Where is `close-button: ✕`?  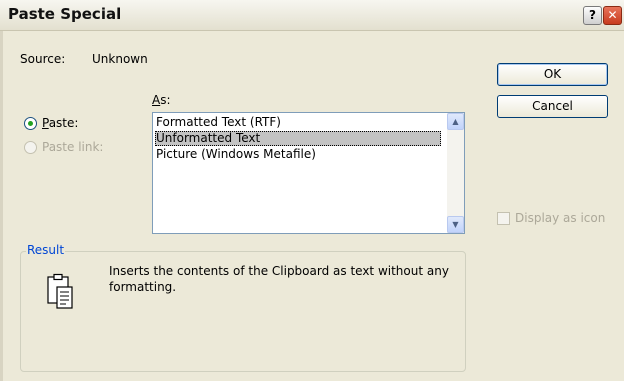 close-button: ✕ is located at coordinates (612, 15).